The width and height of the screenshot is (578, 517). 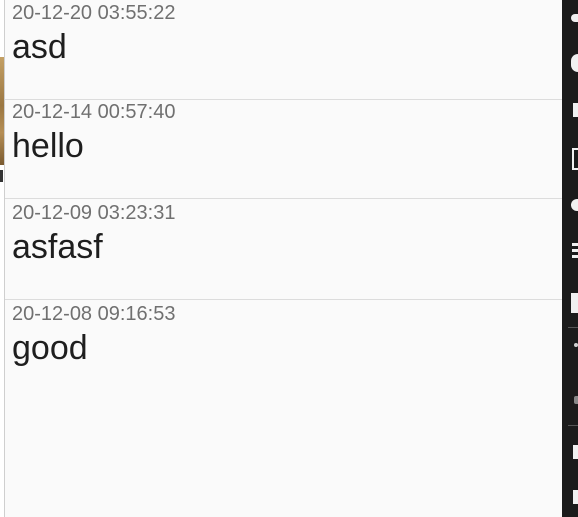 I want to click on message-timestamp: 20-12-08 09:16:53, so click(x=94, y=314).